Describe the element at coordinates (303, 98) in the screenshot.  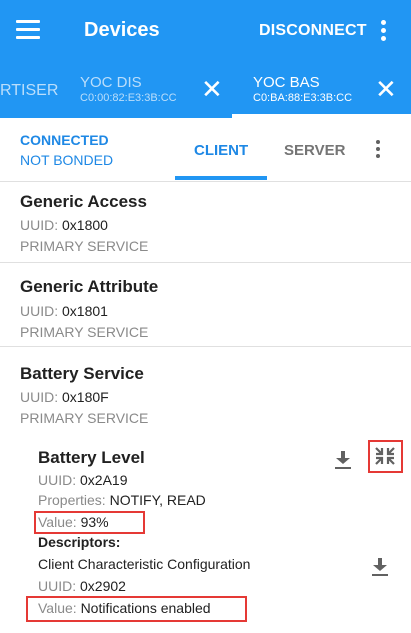
I see `device-tab-address: C0:BA:88:E3:3B:CC` at that location.